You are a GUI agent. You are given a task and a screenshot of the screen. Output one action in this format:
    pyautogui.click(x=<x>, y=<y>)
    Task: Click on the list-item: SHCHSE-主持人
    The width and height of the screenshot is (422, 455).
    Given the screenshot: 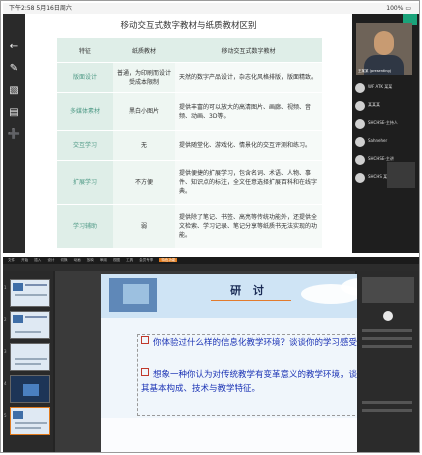 What is the action you would take?
    pyautogui.click(x=385, y=124)
    